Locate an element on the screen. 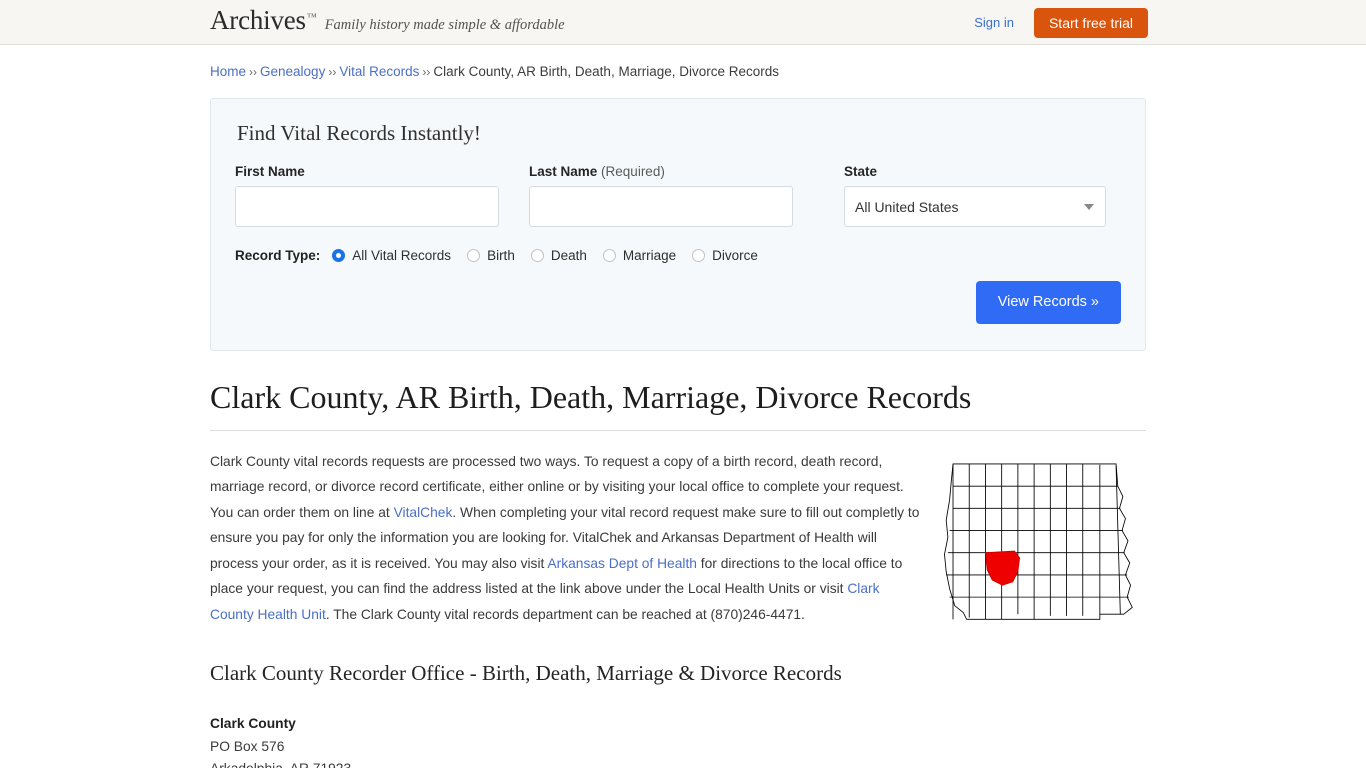 The image size is (1366, 768). address-line-1: PO Box 576 is located at coordinates (247, 746).